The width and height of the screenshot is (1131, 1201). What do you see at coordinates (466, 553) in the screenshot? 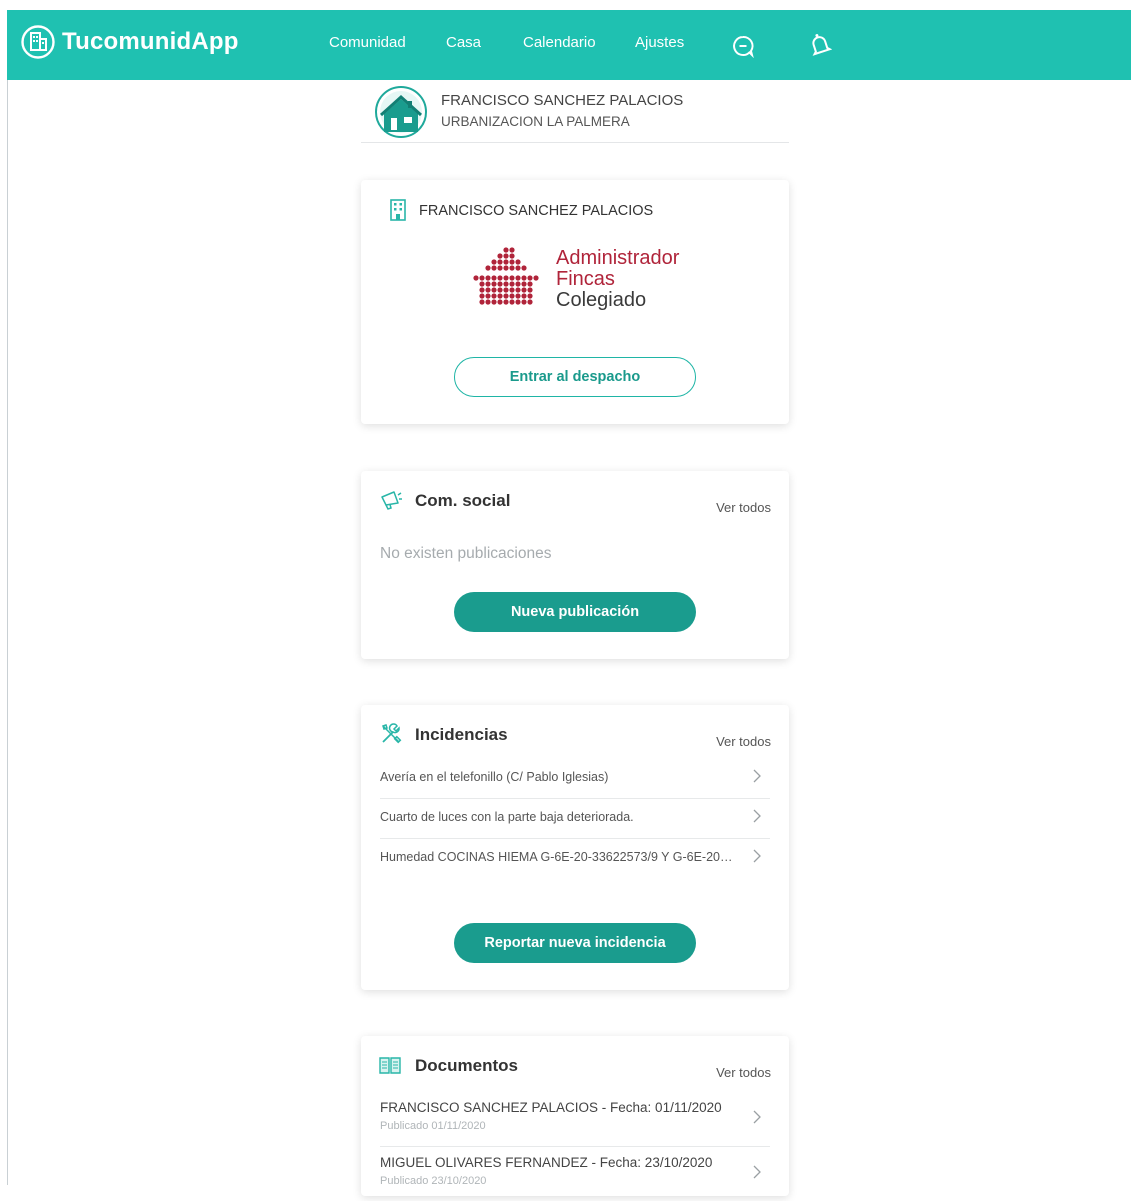
I see `social-empty-message: No existen publicaciones` at bounding box center [466, 553].